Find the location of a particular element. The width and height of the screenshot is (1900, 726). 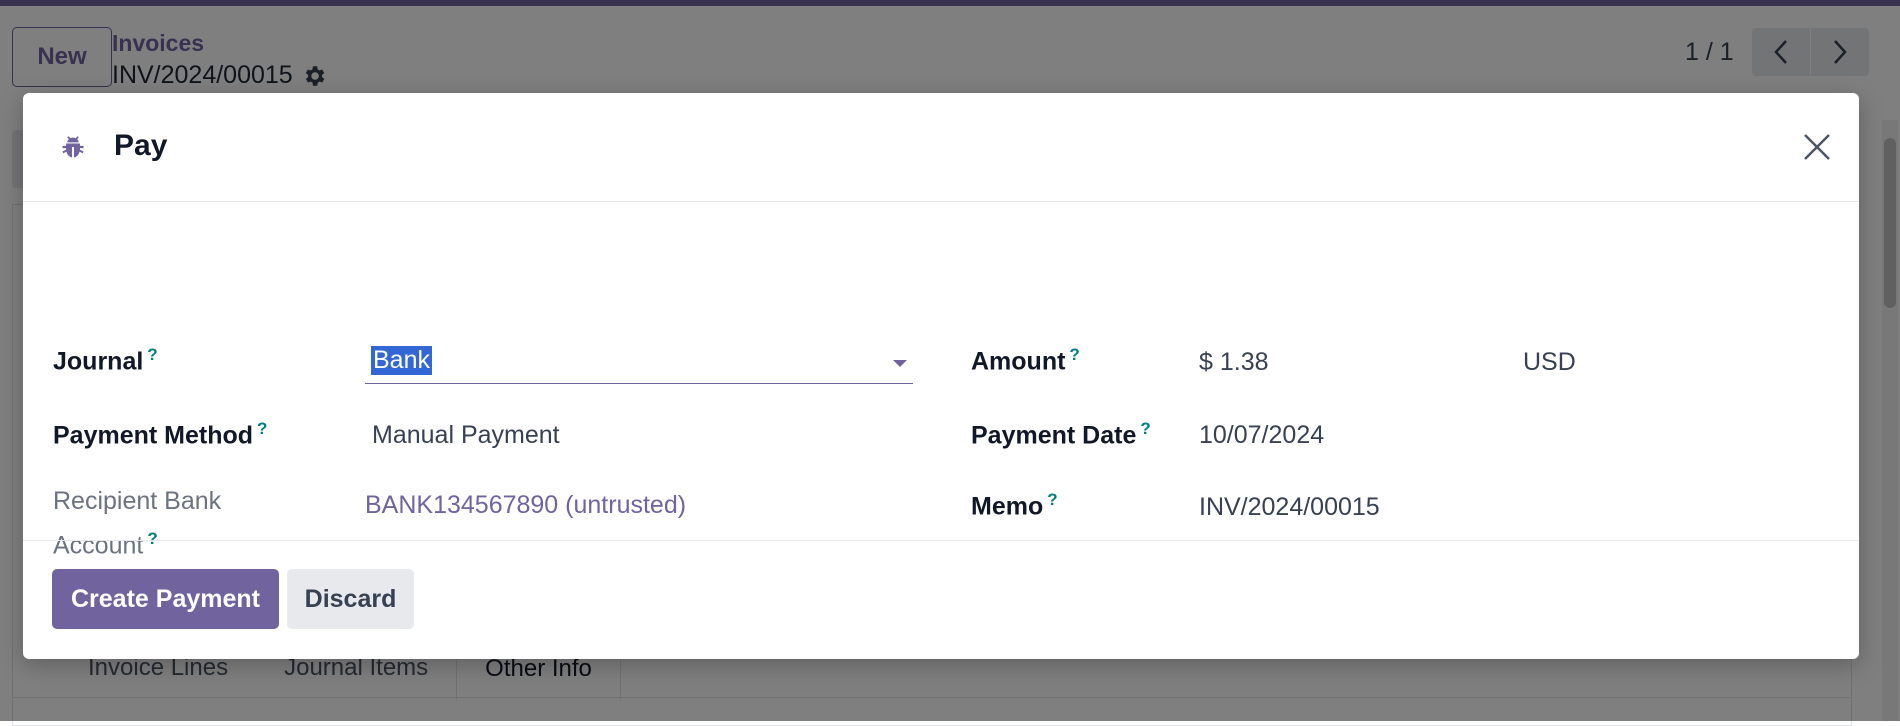

memo-label: Memo? is located at coordinates (1014, 505).